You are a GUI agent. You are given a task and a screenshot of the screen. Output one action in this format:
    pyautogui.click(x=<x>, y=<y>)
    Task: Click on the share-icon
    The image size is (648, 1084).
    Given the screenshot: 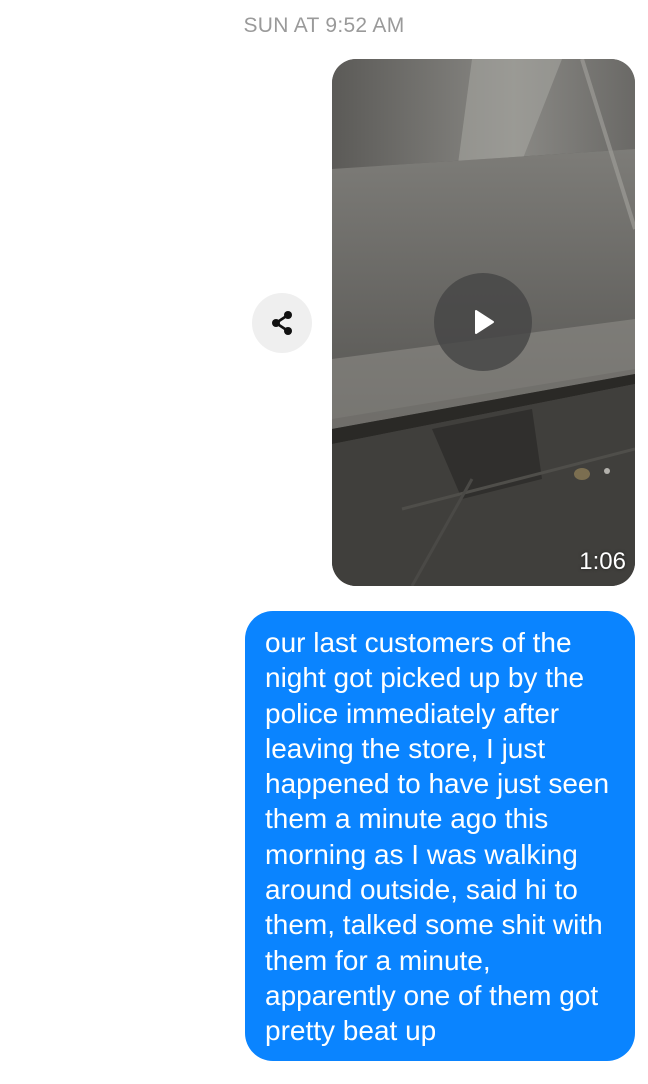 What is the action you would take?
    pyautogui.click(x=282, y=323)
    